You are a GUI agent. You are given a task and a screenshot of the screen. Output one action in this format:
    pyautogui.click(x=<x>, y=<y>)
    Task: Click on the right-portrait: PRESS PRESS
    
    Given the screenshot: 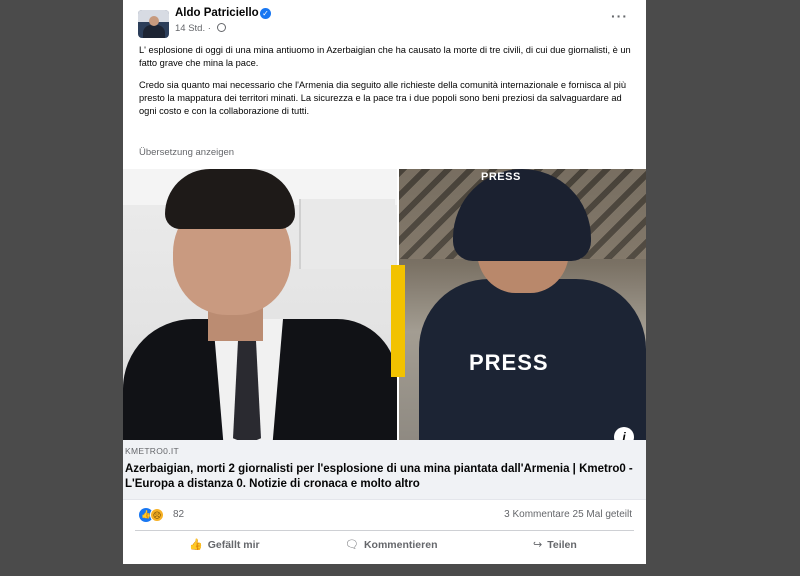 What is the action you would take?
    pyautogui.click(x=522, y=304)
    